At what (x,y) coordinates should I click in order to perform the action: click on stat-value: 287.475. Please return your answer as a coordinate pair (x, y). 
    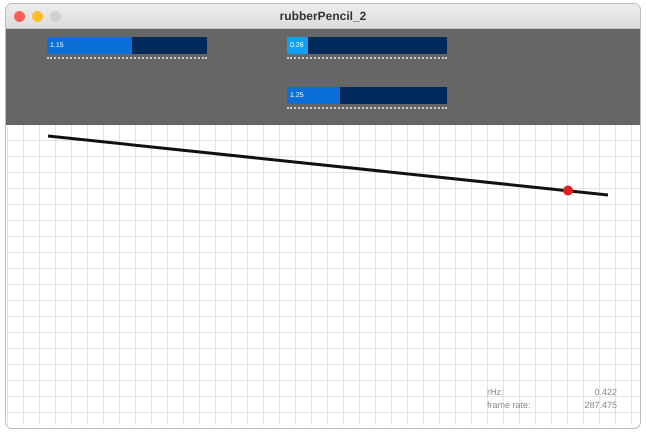
    Looking at the image, I should click on (600, 405).